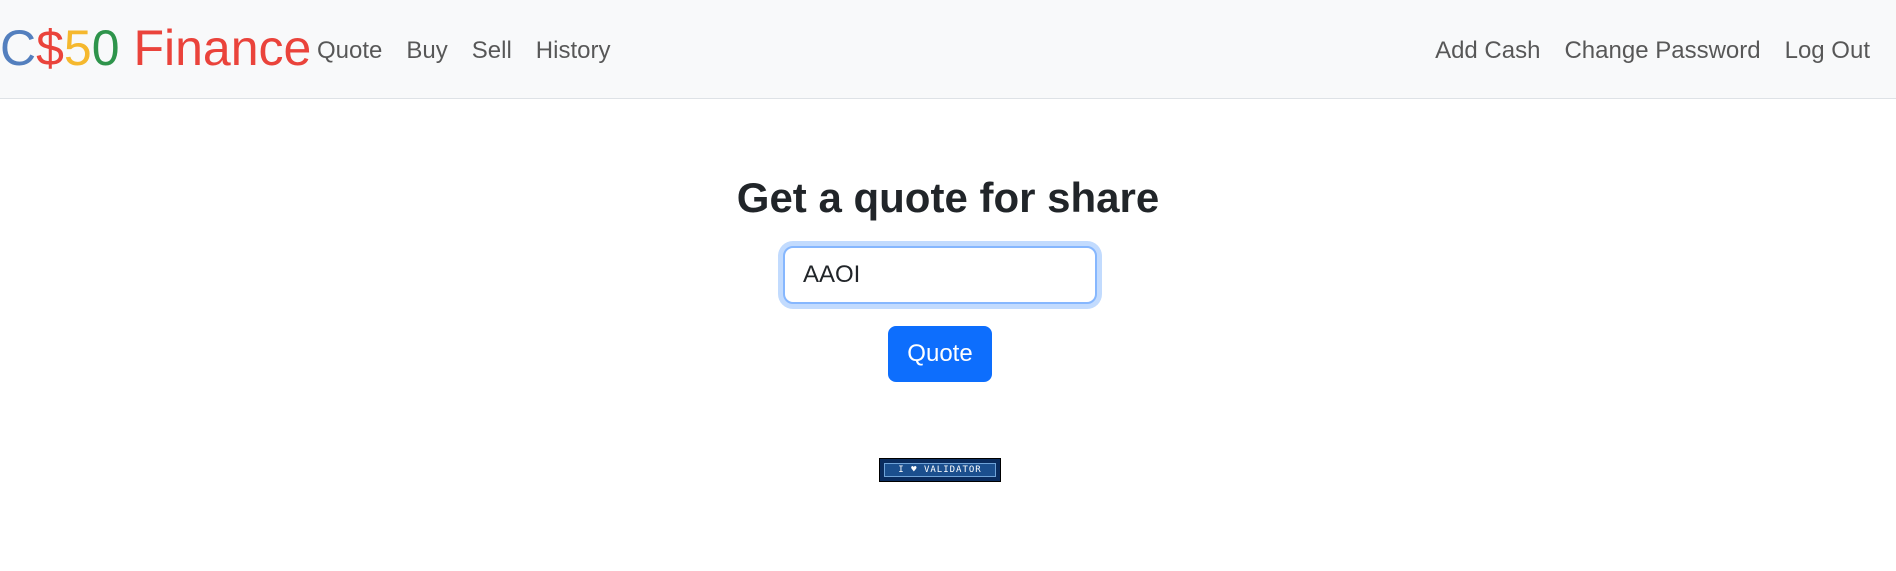  I want to click on brand-word-finance: Finance, so click(215, 48).